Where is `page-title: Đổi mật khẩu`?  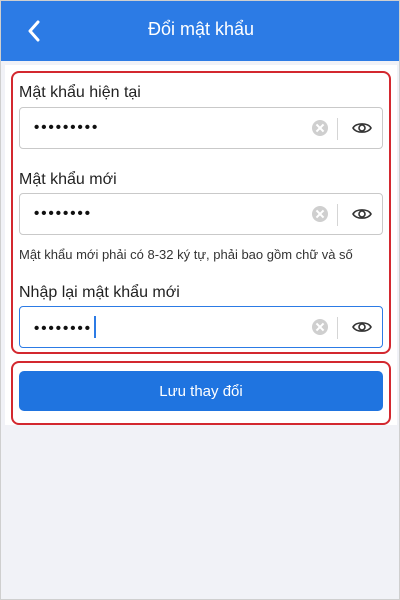
page-title: Đổi mật khẩu is located at coordinates (201, 29).